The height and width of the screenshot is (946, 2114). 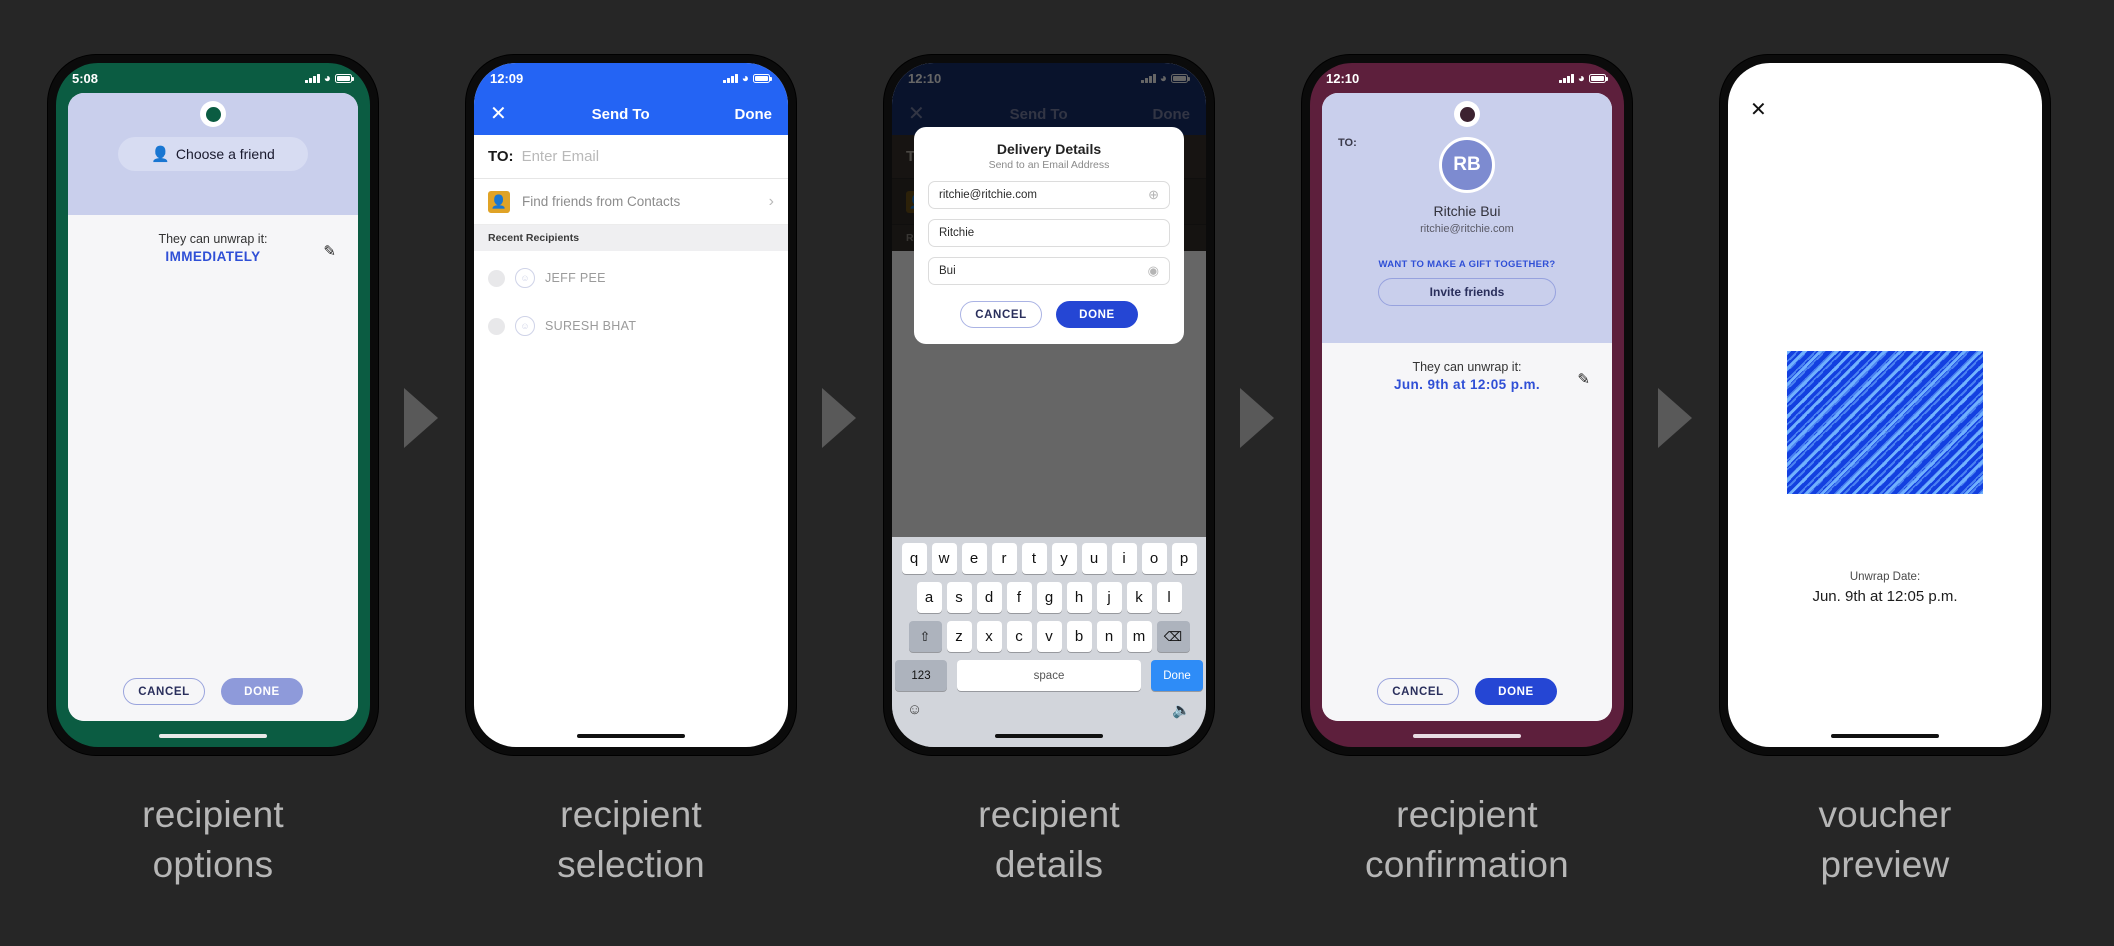 What do you see at coordinates (1139, 597) in the screenshot?
I see `key-k: k` at bounding box center [1139, 597].